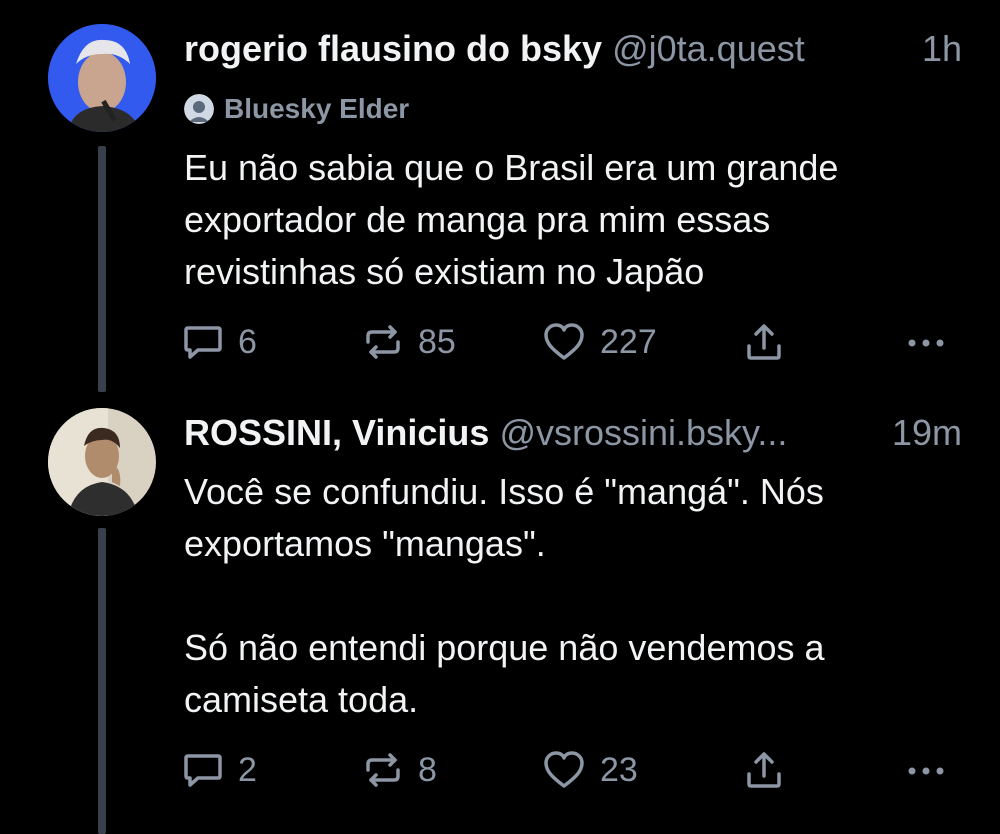 Image resolution: width=1000 pixels, height=834 pixels. What do you see at coordinates (937, 49) in the screenshot?
I see `timestamp: 1h` at bounding box center [937, 49].